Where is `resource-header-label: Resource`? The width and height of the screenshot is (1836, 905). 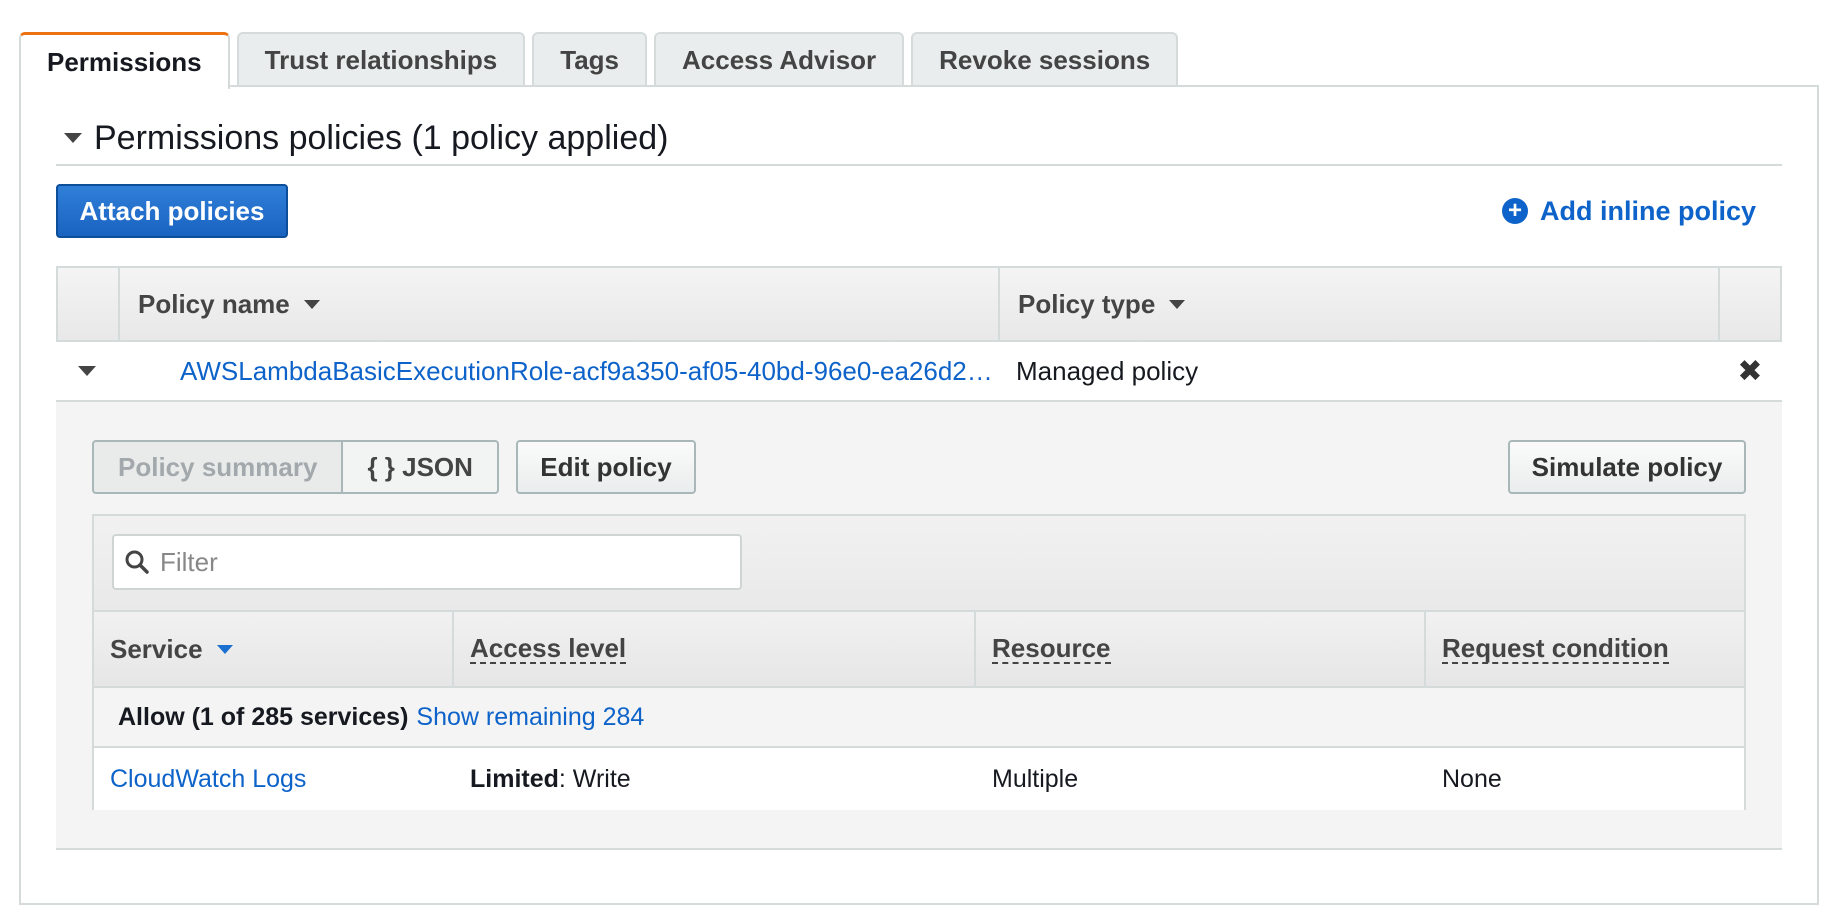
resource-header-label: Resource is located at coordinates (1051, 648).